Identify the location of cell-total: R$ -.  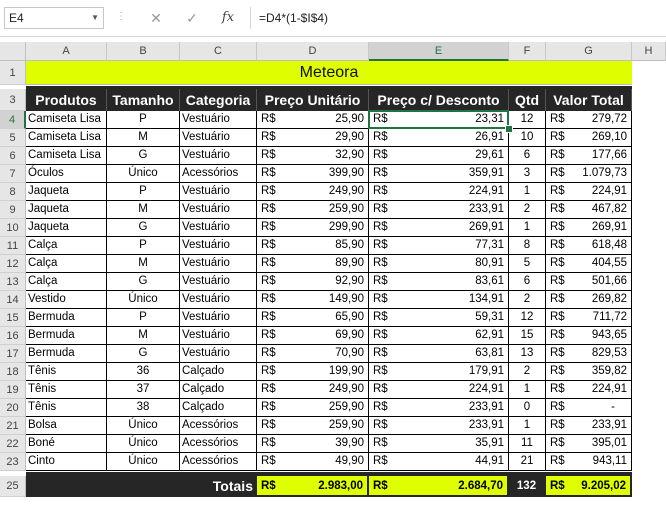
(589, 408).